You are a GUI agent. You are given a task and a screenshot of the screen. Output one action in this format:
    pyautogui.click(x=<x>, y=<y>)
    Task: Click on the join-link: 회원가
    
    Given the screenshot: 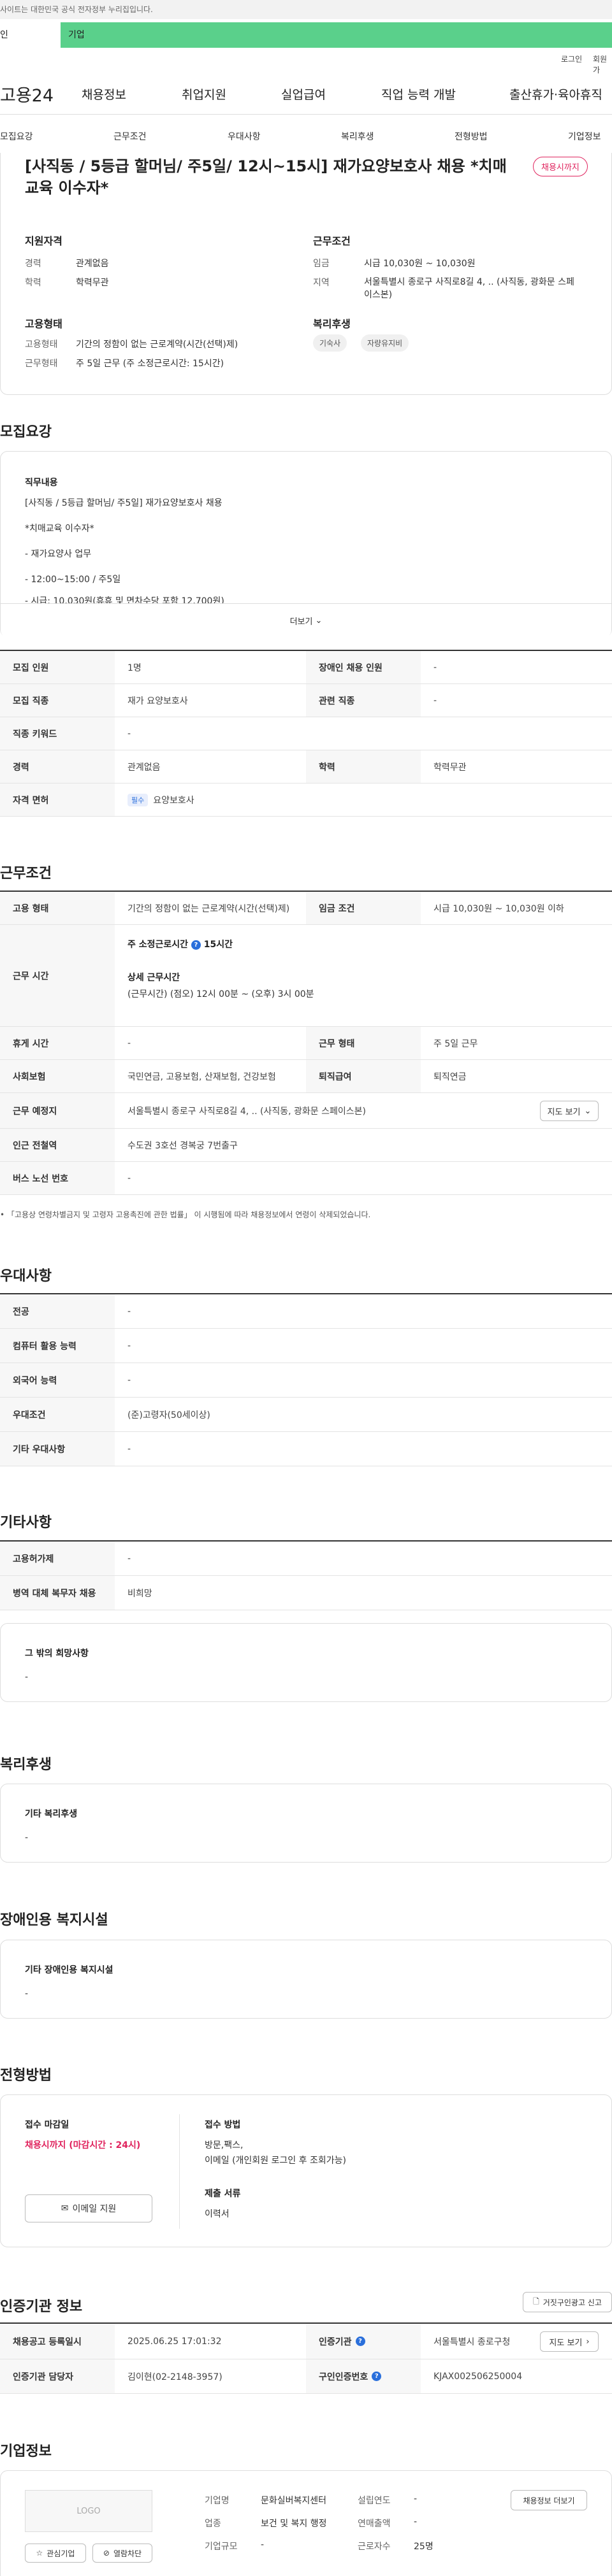 What is the action you would take?
    pyautogui.click(x=602, y=64)
    